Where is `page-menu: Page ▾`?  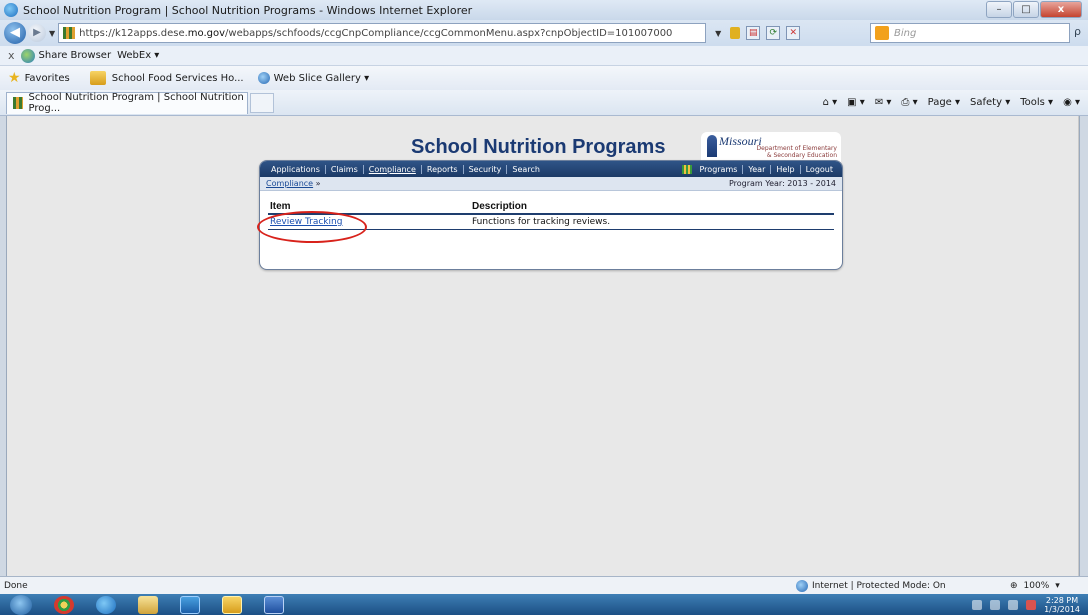 page-menu: Page ▾ is located at coordinates (944, 102).